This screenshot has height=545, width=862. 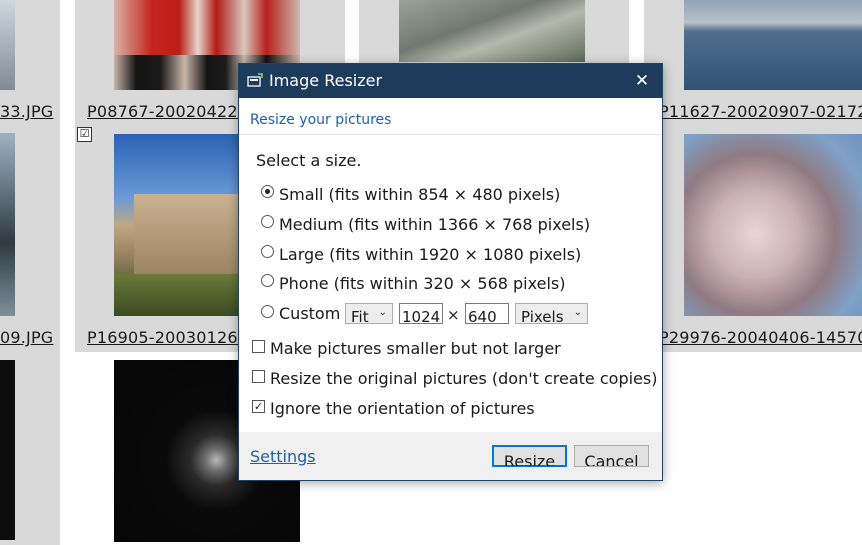 What do you see at coordinates (267, 221) in the screenshot?
I see `size-radio-medium` at bounding box center [267, 221].